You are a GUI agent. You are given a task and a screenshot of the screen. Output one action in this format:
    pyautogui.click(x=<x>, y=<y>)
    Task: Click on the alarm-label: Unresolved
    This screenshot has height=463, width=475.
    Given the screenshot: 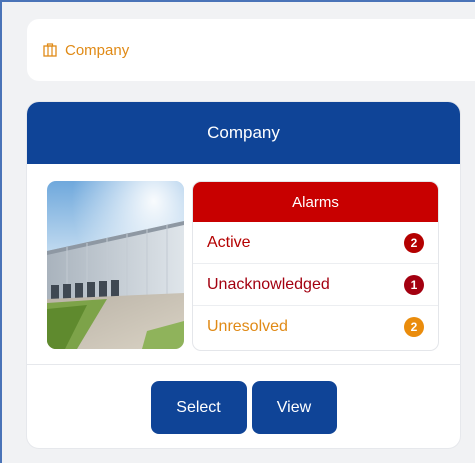 What is the action you would take?
    pyautogui.click(x=247, y=326)
    